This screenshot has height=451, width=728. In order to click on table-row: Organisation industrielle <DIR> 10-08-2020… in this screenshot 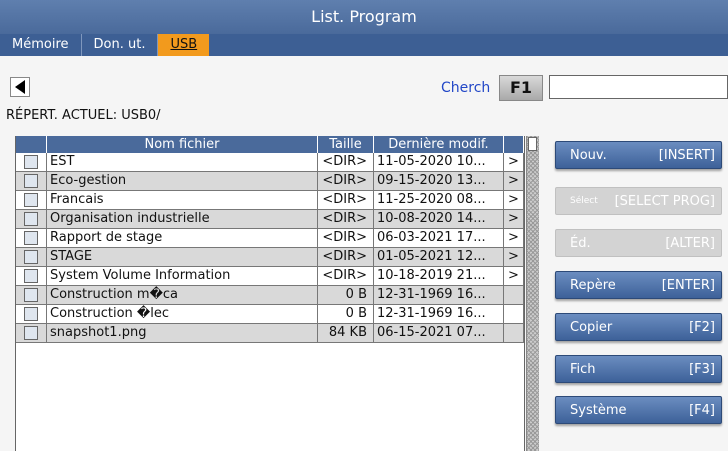, I will do `click(270, 219)`.